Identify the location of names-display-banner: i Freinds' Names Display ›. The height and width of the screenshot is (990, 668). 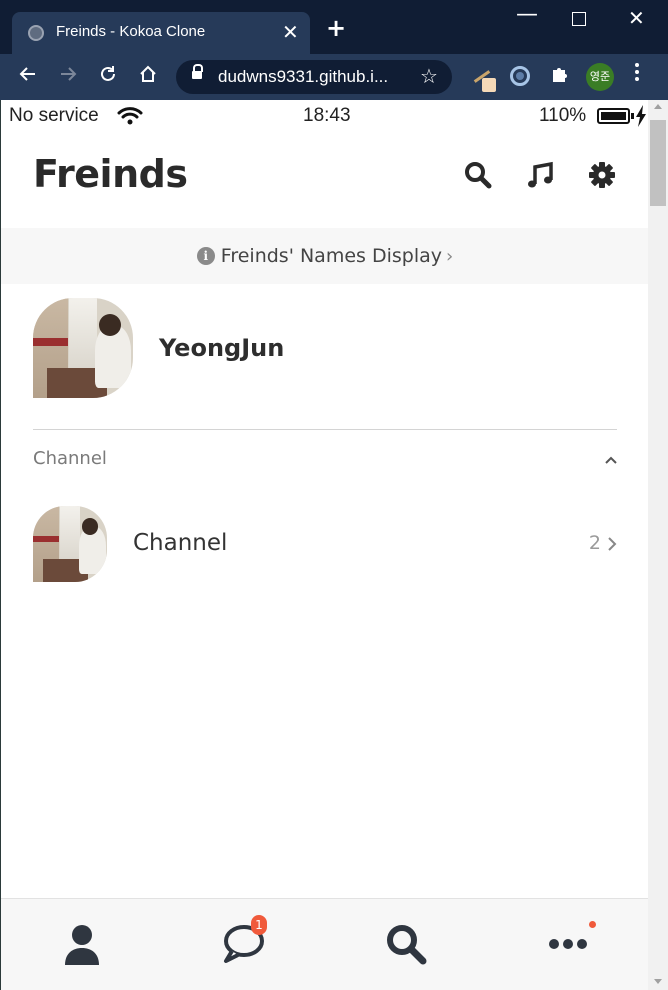
(324, 256).